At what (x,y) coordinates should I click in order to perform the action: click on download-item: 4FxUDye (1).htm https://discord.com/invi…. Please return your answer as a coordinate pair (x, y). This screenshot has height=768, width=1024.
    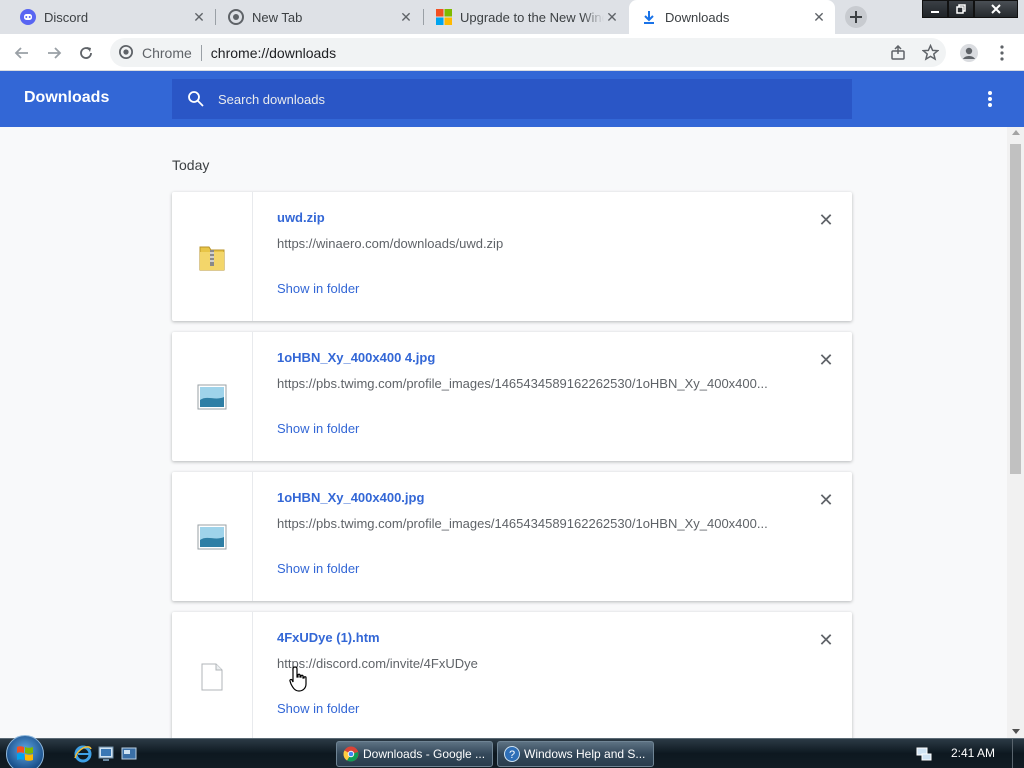
    Looking at the image, I should click on (512, 676).